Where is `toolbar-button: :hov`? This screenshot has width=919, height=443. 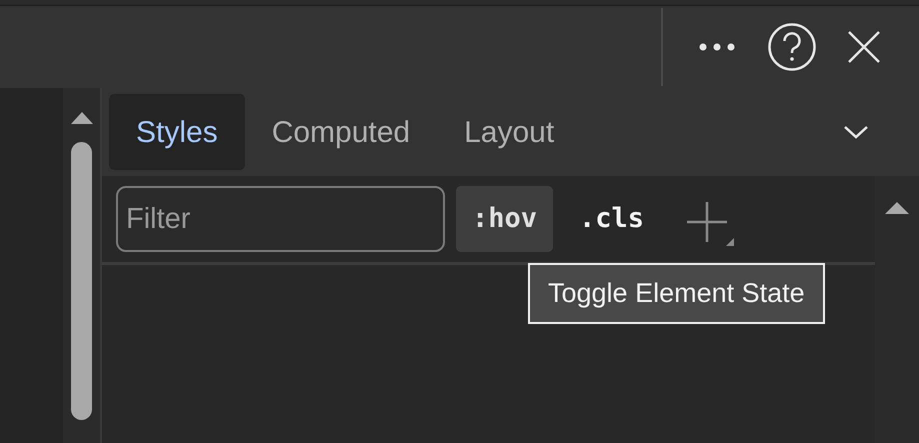
toolbar-button: :hov is located at coordinates (505, 219).